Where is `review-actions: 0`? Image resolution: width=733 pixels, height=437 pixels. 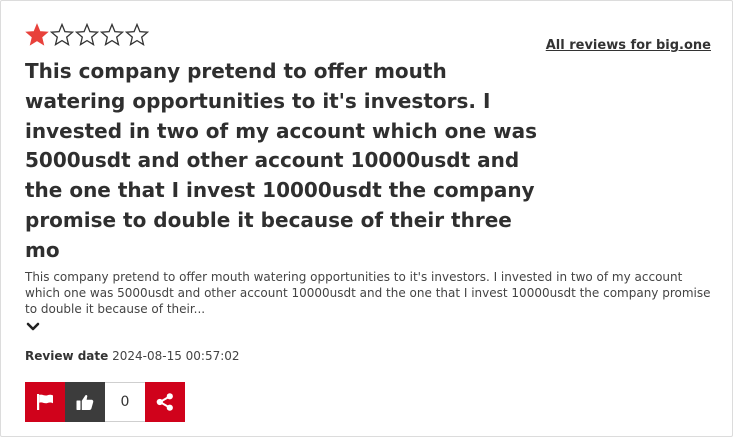 review-actions: 0 is located at coordinates (105, 402).